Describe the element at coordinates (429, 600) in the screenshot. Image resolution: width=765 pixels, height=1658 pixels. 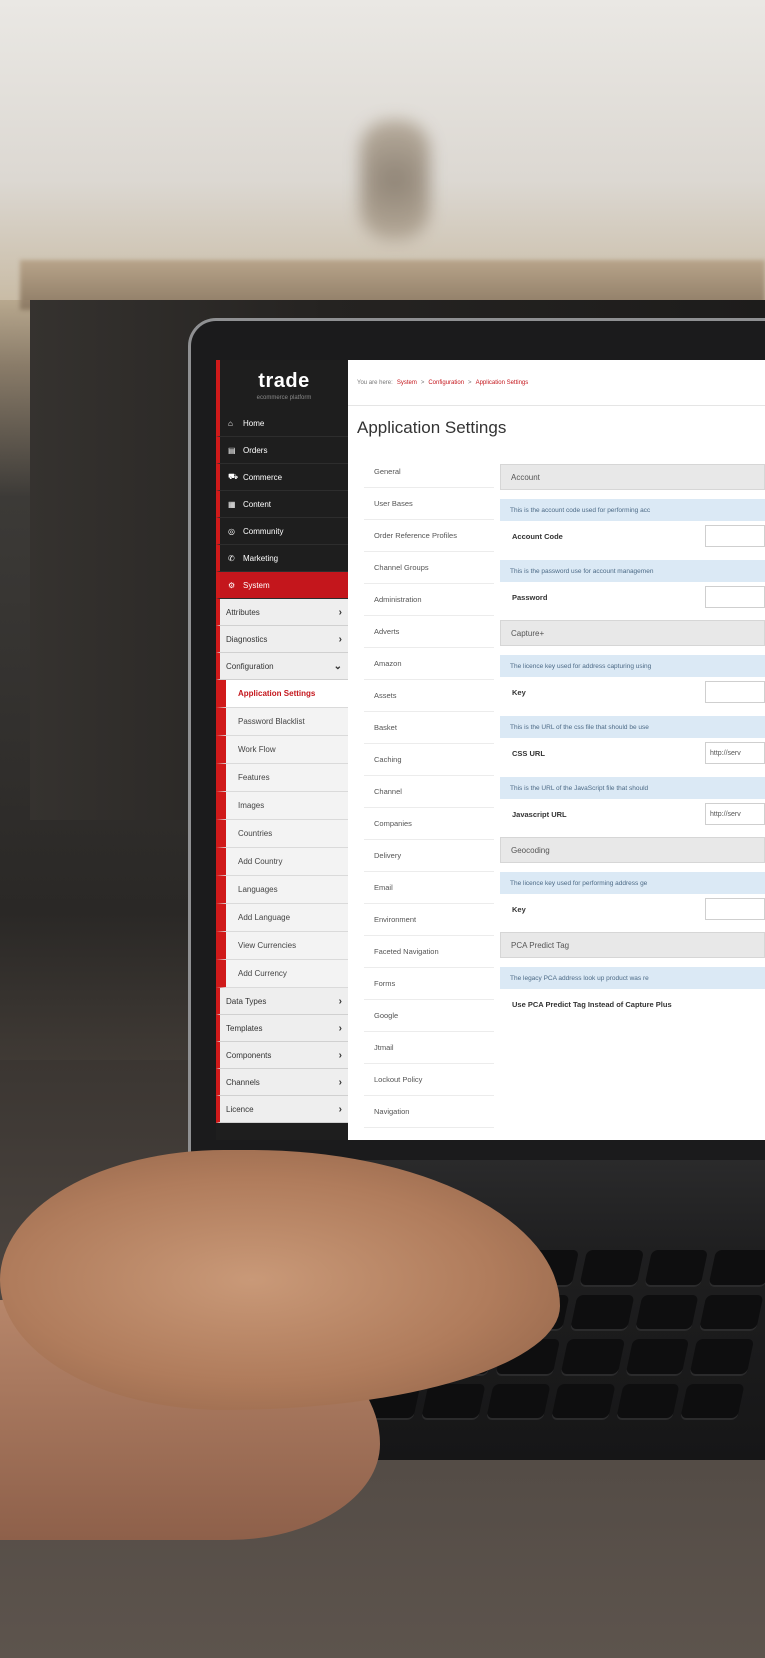
I see `settings-nav-item-administration: Administration` at that location.